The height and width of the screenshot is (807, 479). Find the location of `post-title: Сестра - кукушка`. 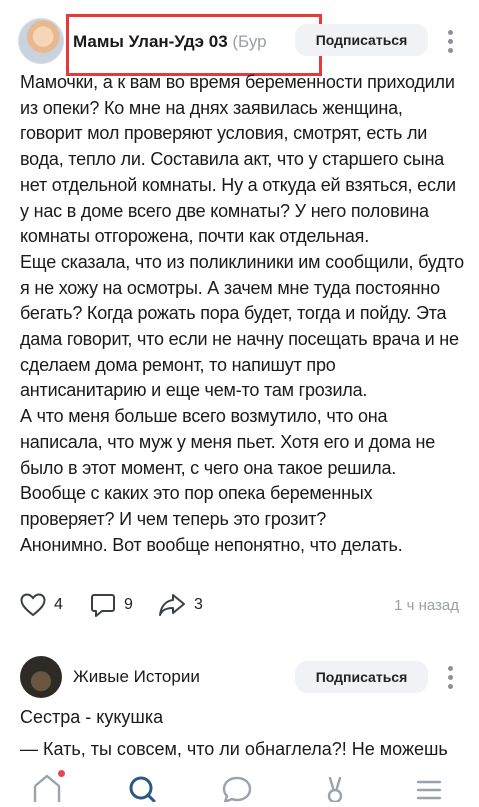

post-title: Сестра - кукушка is located at coordinates (92, 717).